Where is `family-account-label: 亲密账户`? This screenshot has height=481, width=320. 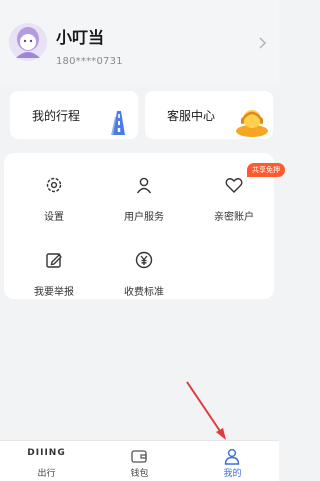 family-account-label: 亲密账户 is located at coordinates (234, 217).